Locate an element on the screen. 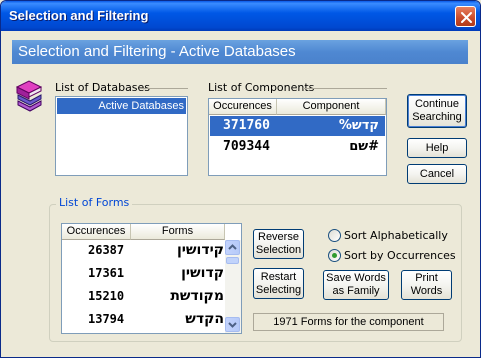 The height and width of the screenshot is (358, 481). cancel-button: Cancel is located at coordinates (437, 174).